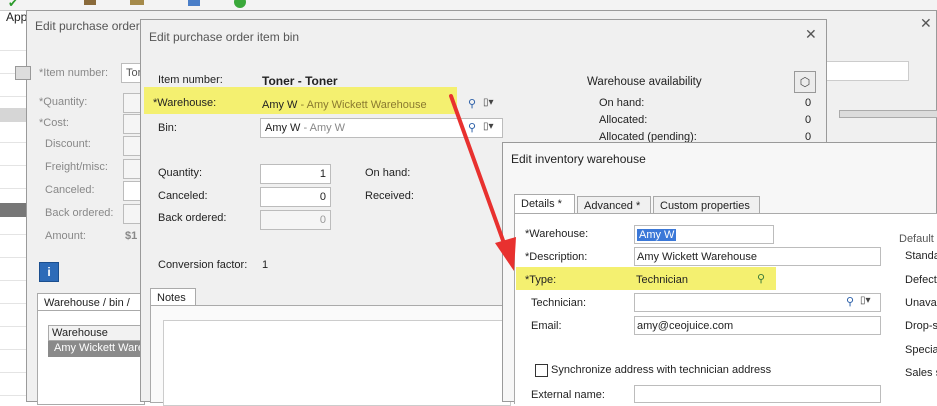  What do you see at coordinates (623, 120) in the screenshot?
I see `avail-allocated-label: Allocated:` at bounding box center [623, 120].